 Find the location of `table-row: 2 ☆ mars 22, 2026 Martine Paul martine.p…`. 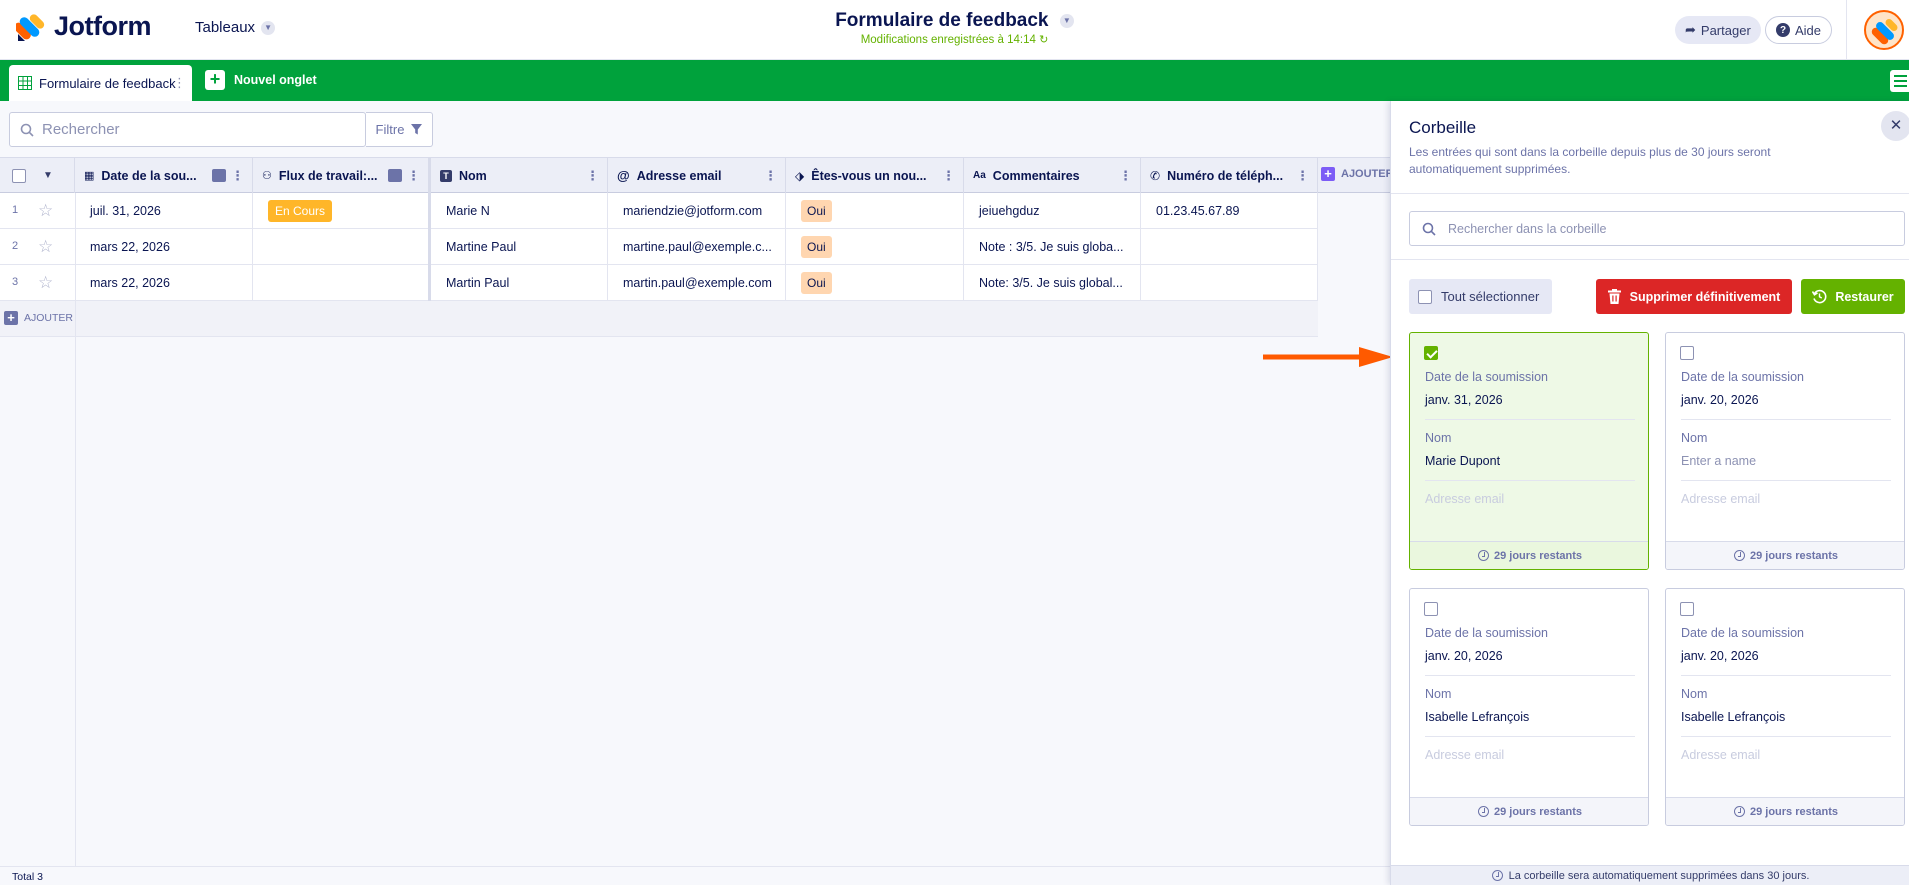

table-row: 2 ☆ mars 22, 2026 Martine Paul martine.p… is located at coordinates (659, 247).